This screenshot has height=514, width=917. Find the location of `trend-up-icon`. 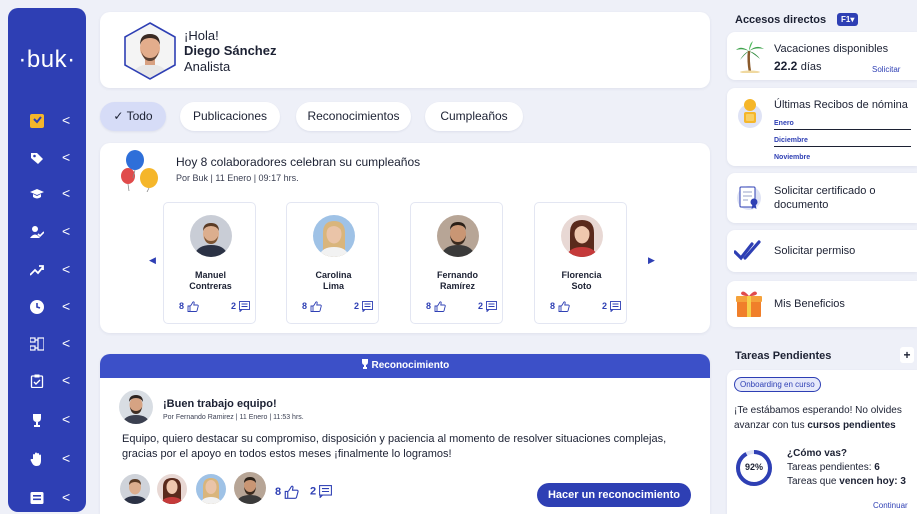

trend-up-icon is located at coordinates (36, 270).